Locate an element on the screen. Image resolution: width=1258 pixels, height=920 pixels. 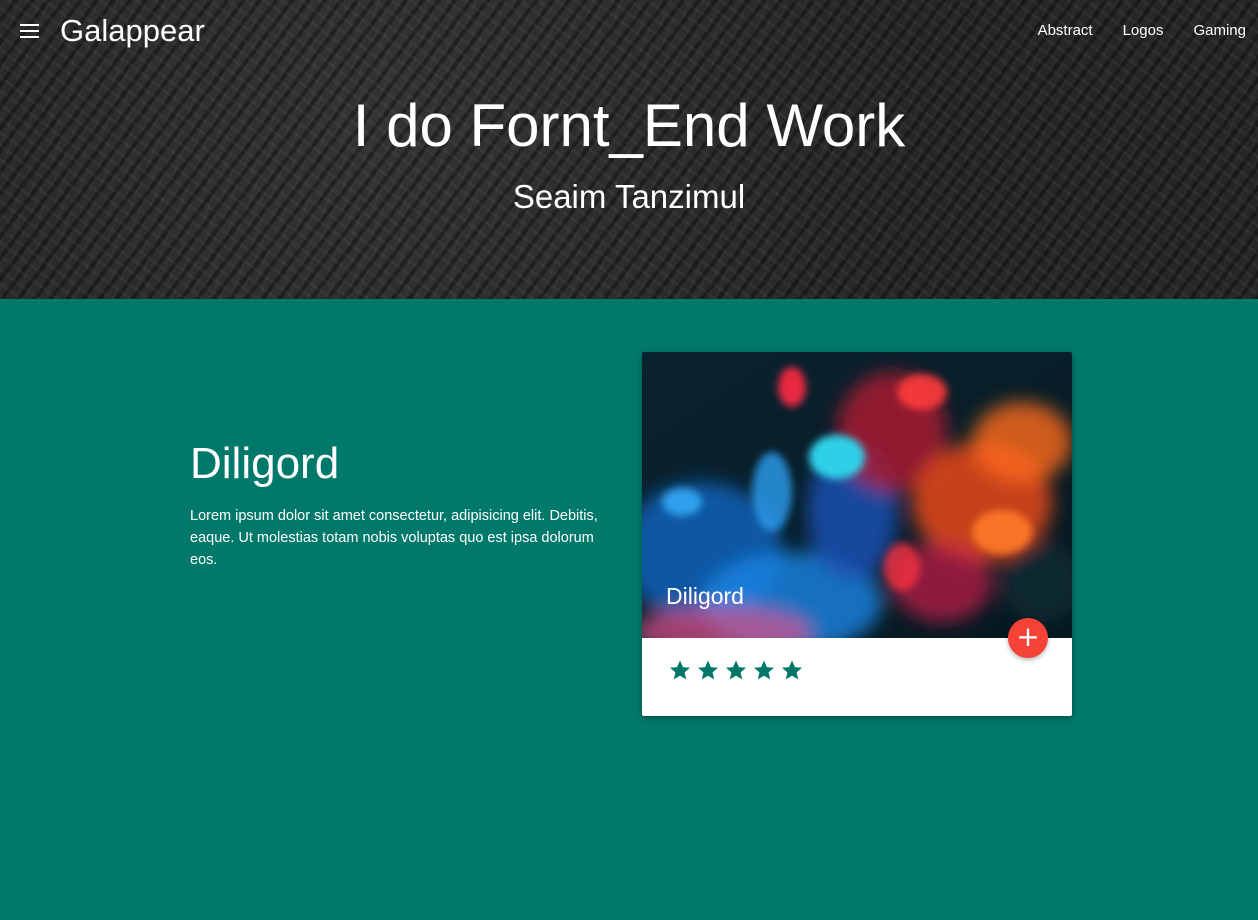
hero-subtitle: Seaim Tanzimul is located at coordinates (629, 196).